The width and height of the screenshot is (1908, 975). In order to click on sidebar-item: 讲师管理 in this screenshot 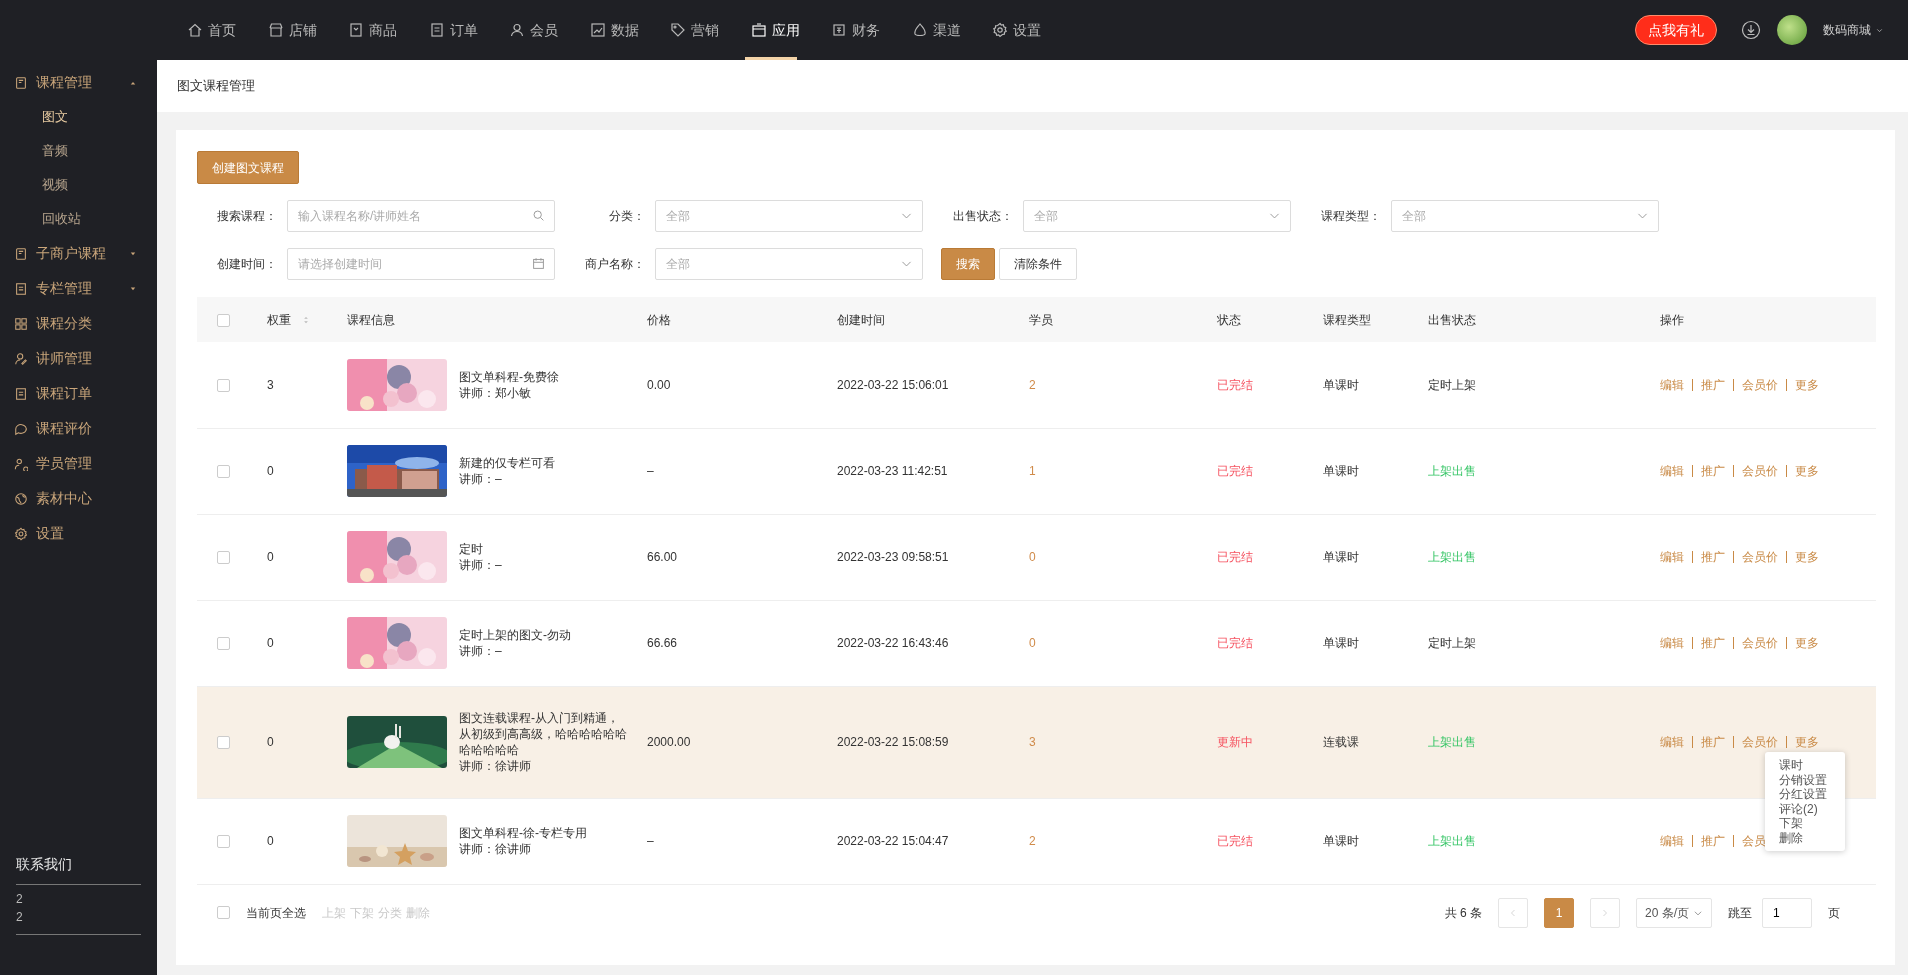, I will do `click(78, 358)`.